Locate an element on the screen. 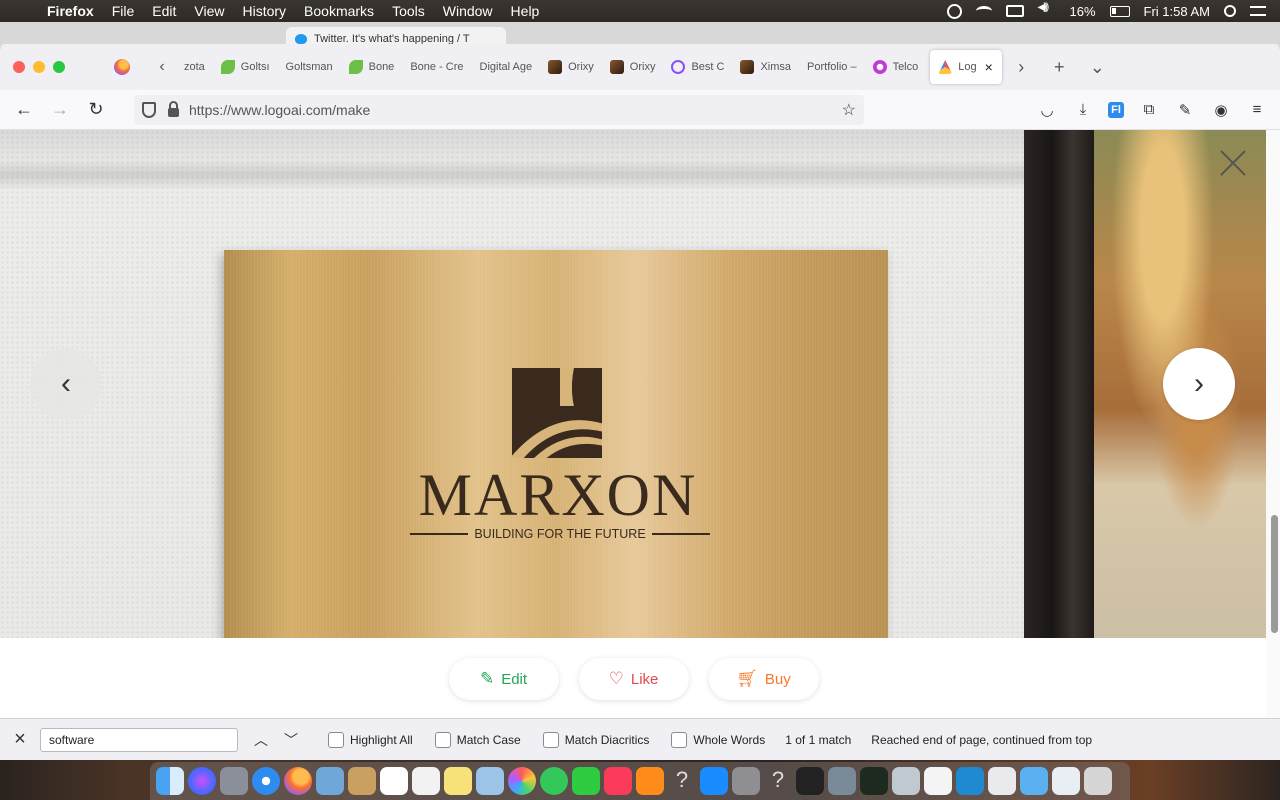 This screenshot has height=800, width=1280. minimize-window-button is located at coordinates (39, 67).